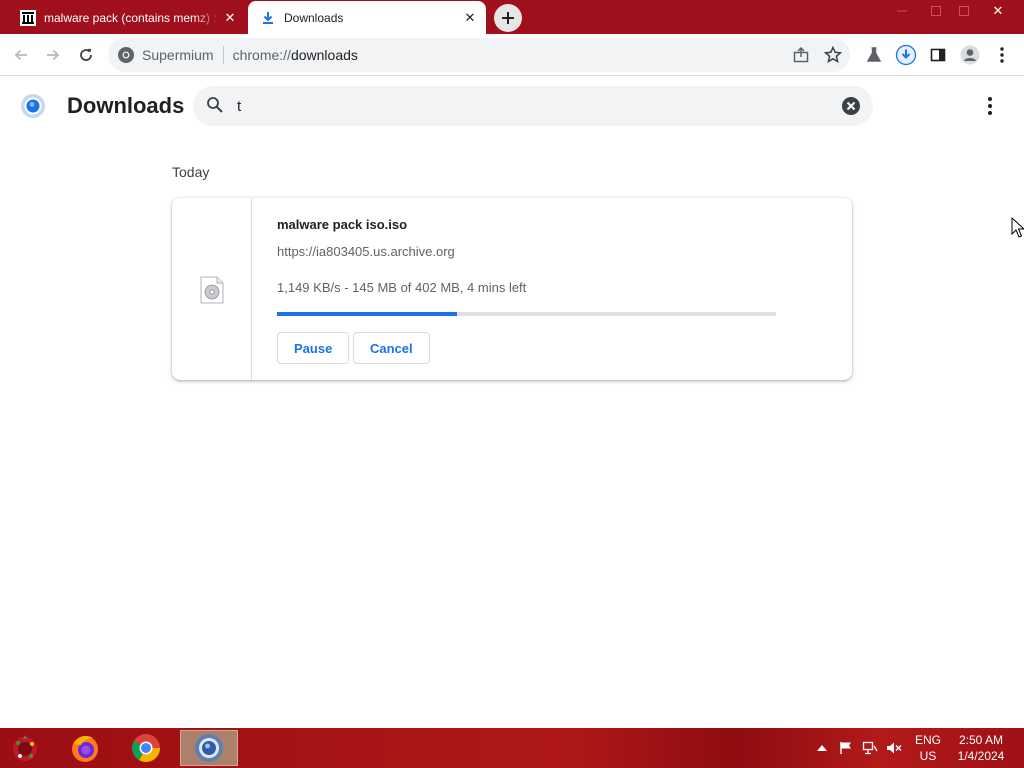 This screenshot has width=1024, height=768. I want to click on region-code: US, so click(928, 756).